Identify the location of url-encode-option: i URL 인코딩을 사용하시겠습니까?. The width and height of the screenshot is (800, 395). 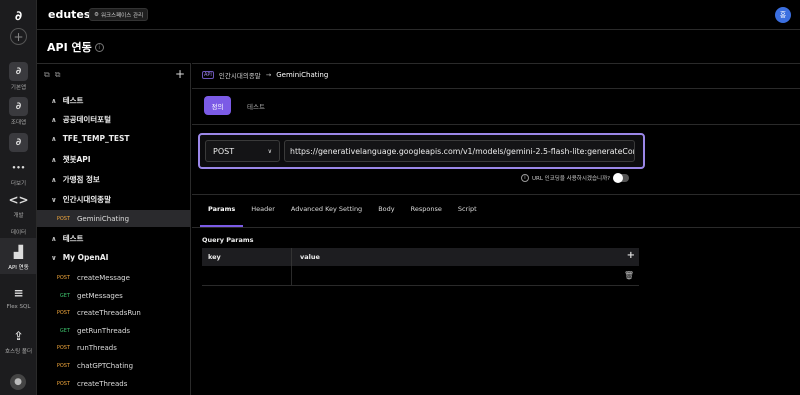
(575, 178).